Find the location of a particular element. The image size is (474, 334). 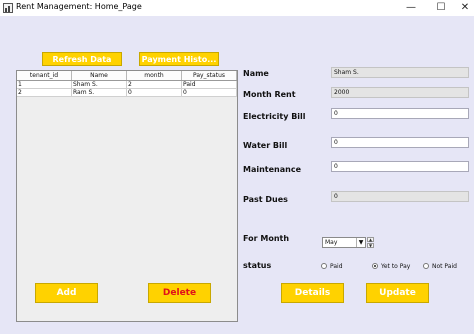

window-title: Rent Management: Home_Page is located at coordinates (79, 6).